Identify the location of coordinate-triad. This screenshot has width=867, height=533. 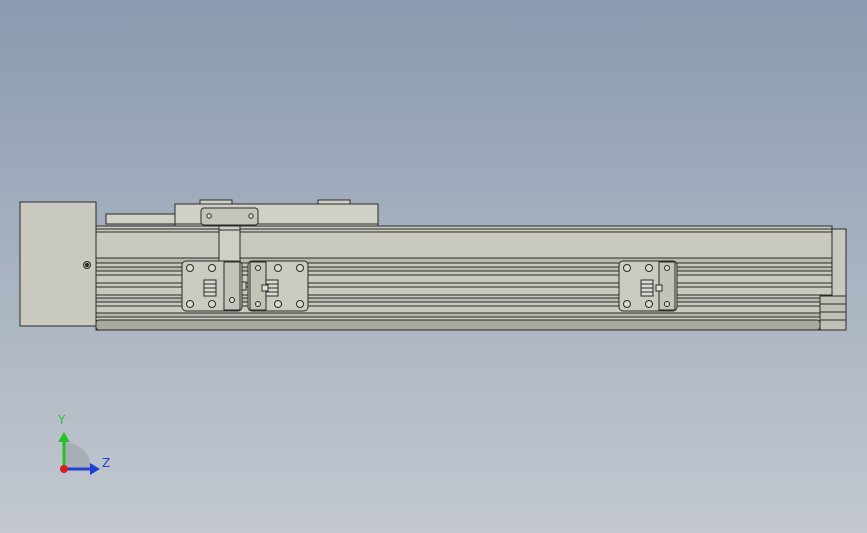
(79, 453).